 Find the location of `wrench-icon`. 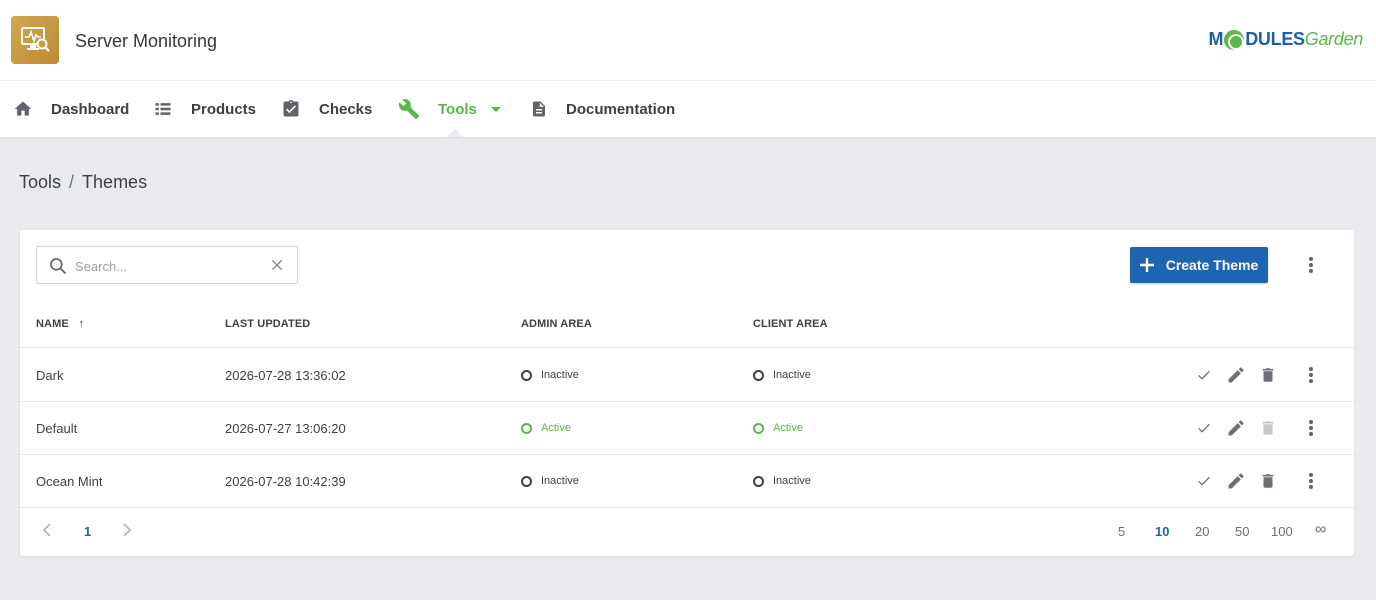

wrench-icon is located at coordinates (409, 109).